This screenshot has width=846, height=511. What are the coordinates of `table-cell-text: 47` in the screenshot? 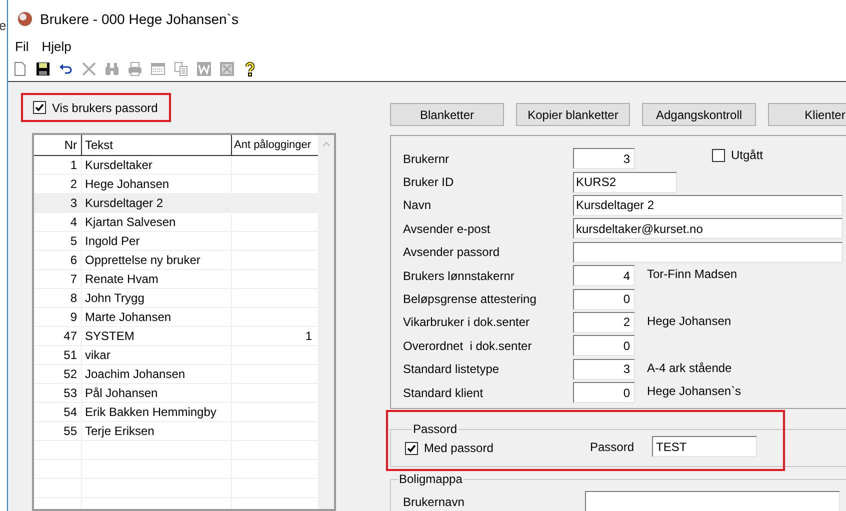 It's located at (70, 336).